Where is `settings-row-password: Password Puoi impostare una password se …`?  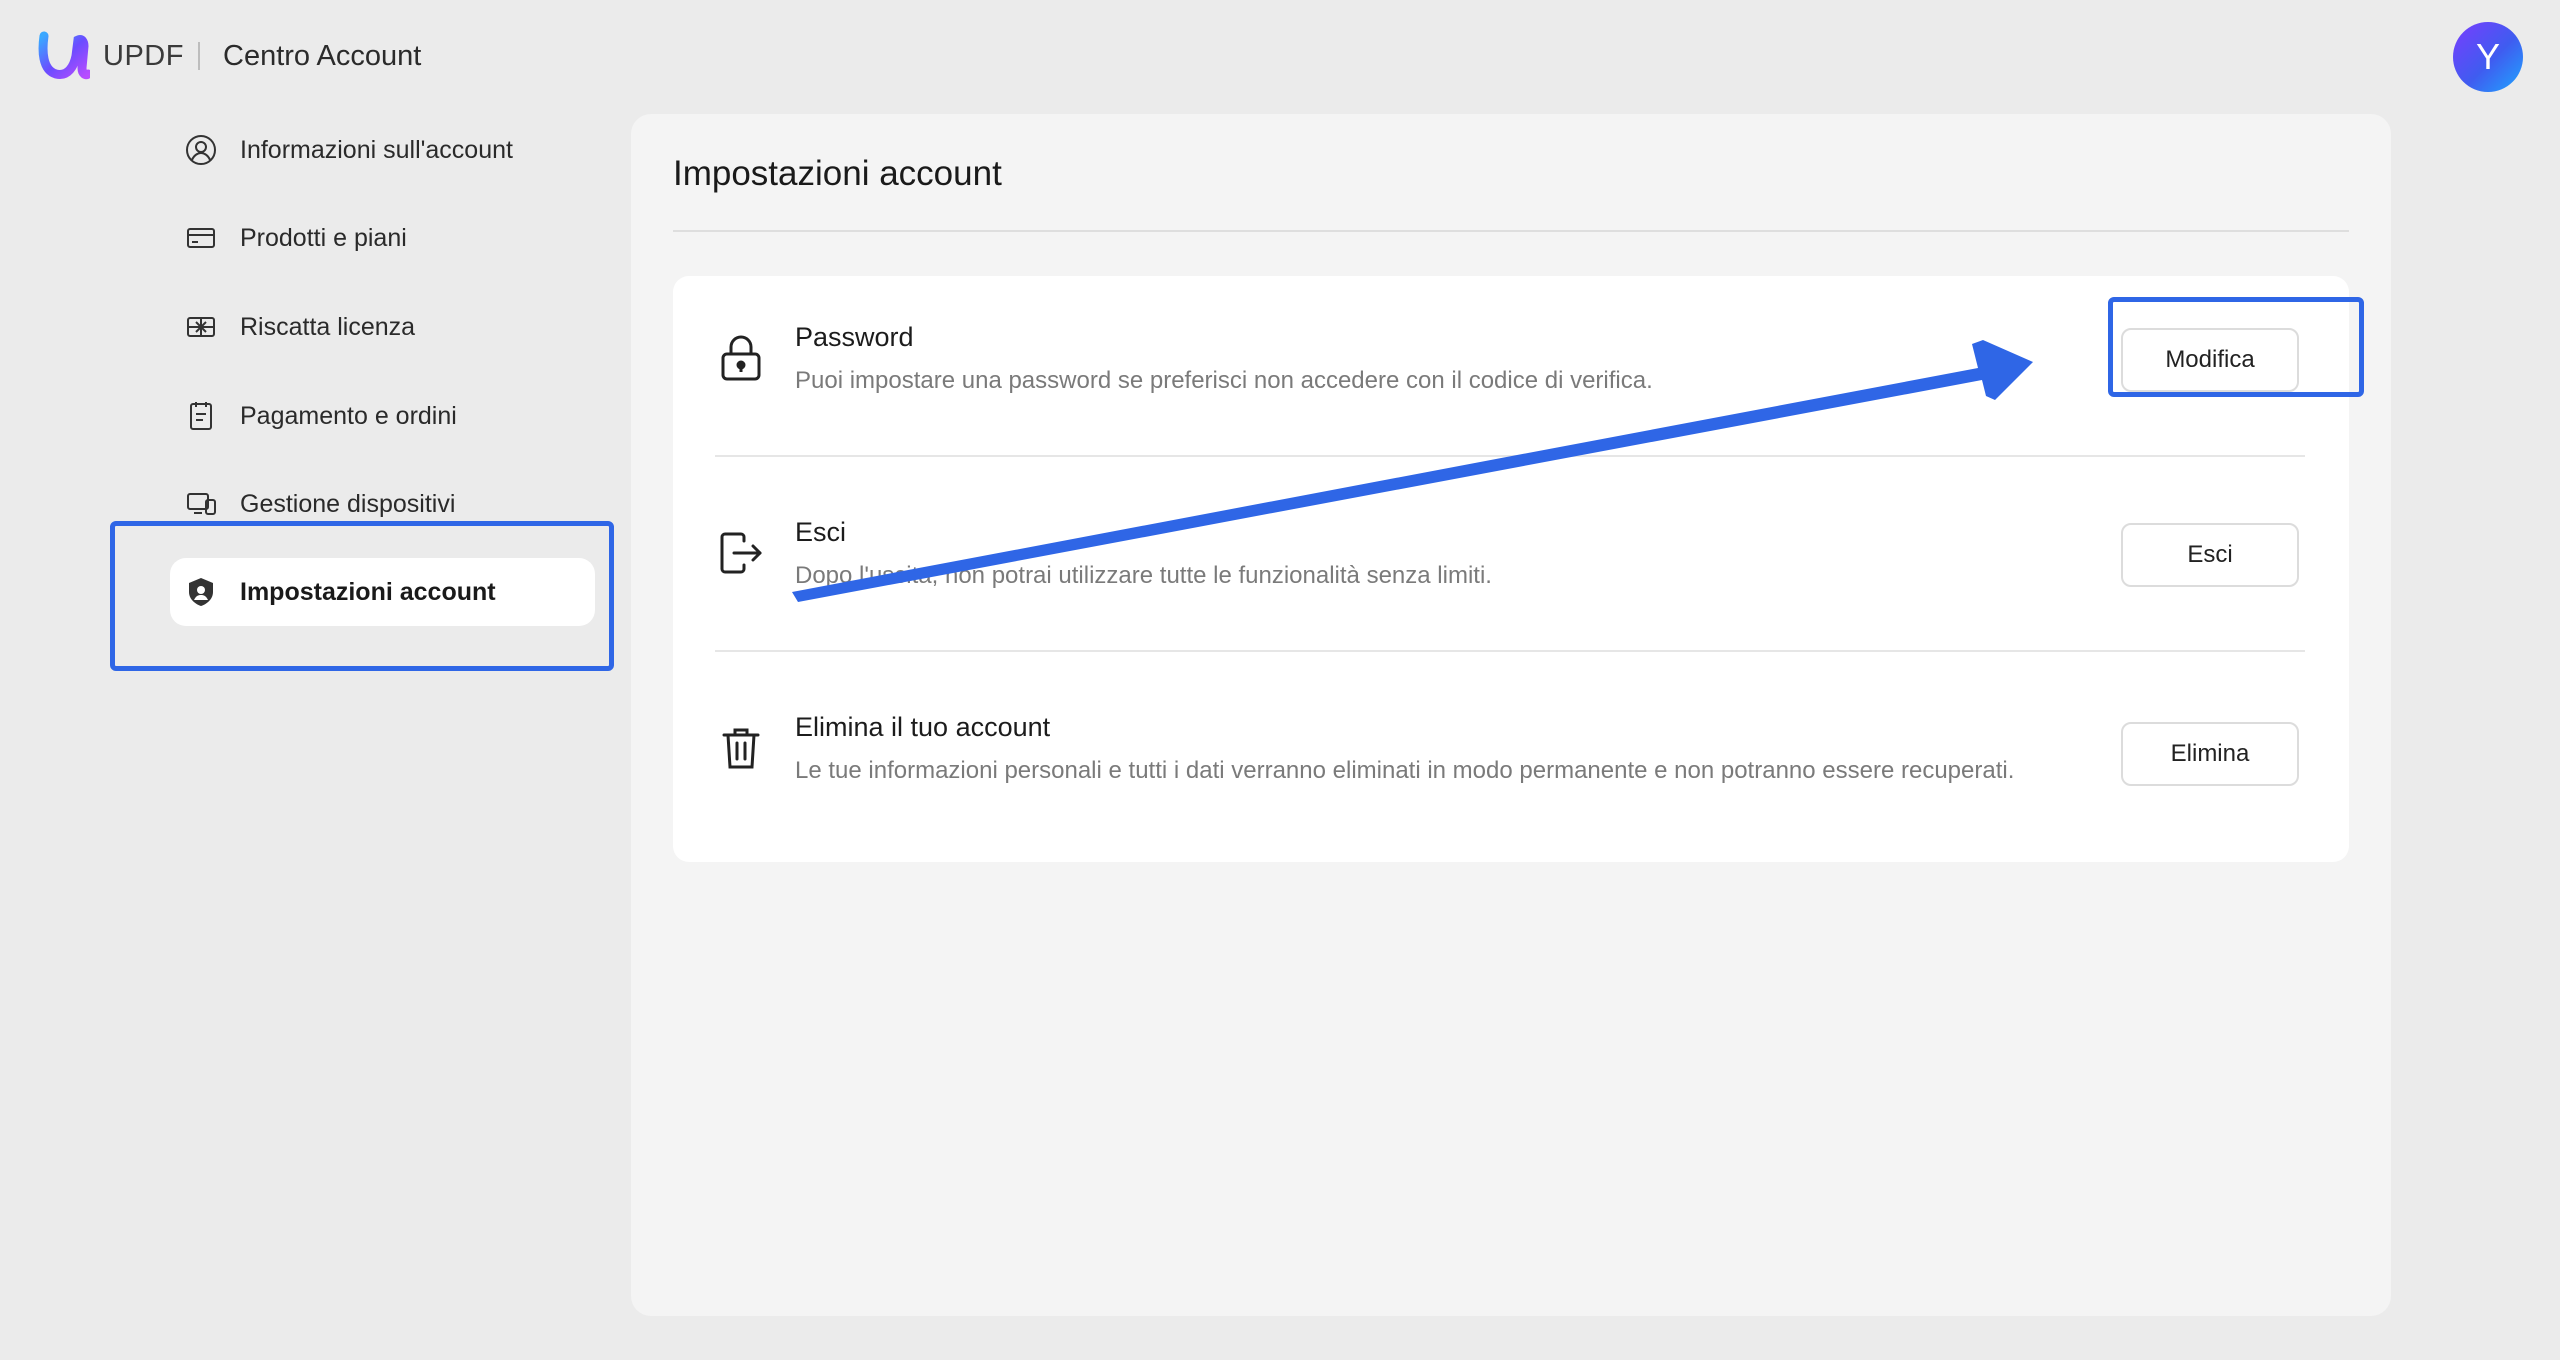 settings-row-password: Password Puoi impostare una password se … is located at coordinates (1510, 373).